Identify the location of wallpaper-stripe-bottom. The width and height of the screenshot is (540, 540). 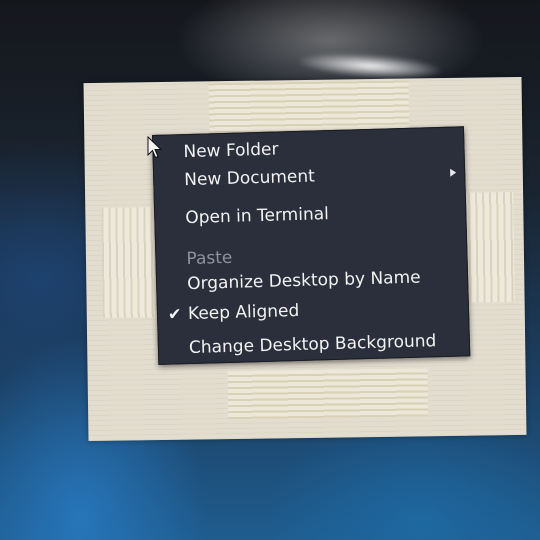
(328, 394).